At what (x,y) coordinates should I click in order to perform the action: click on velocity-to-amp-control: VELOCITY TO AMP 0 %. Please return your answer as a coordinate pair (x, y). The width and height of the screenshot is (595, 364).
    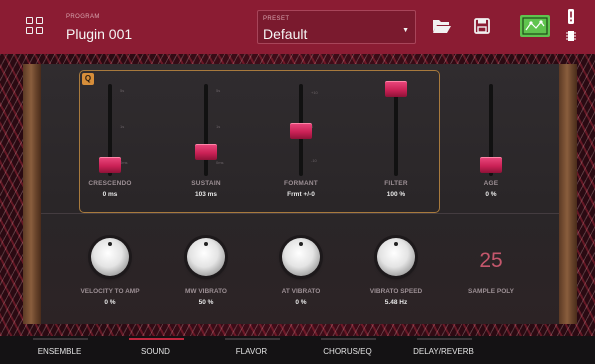
    Looking at the image, I should click on (110, 274).